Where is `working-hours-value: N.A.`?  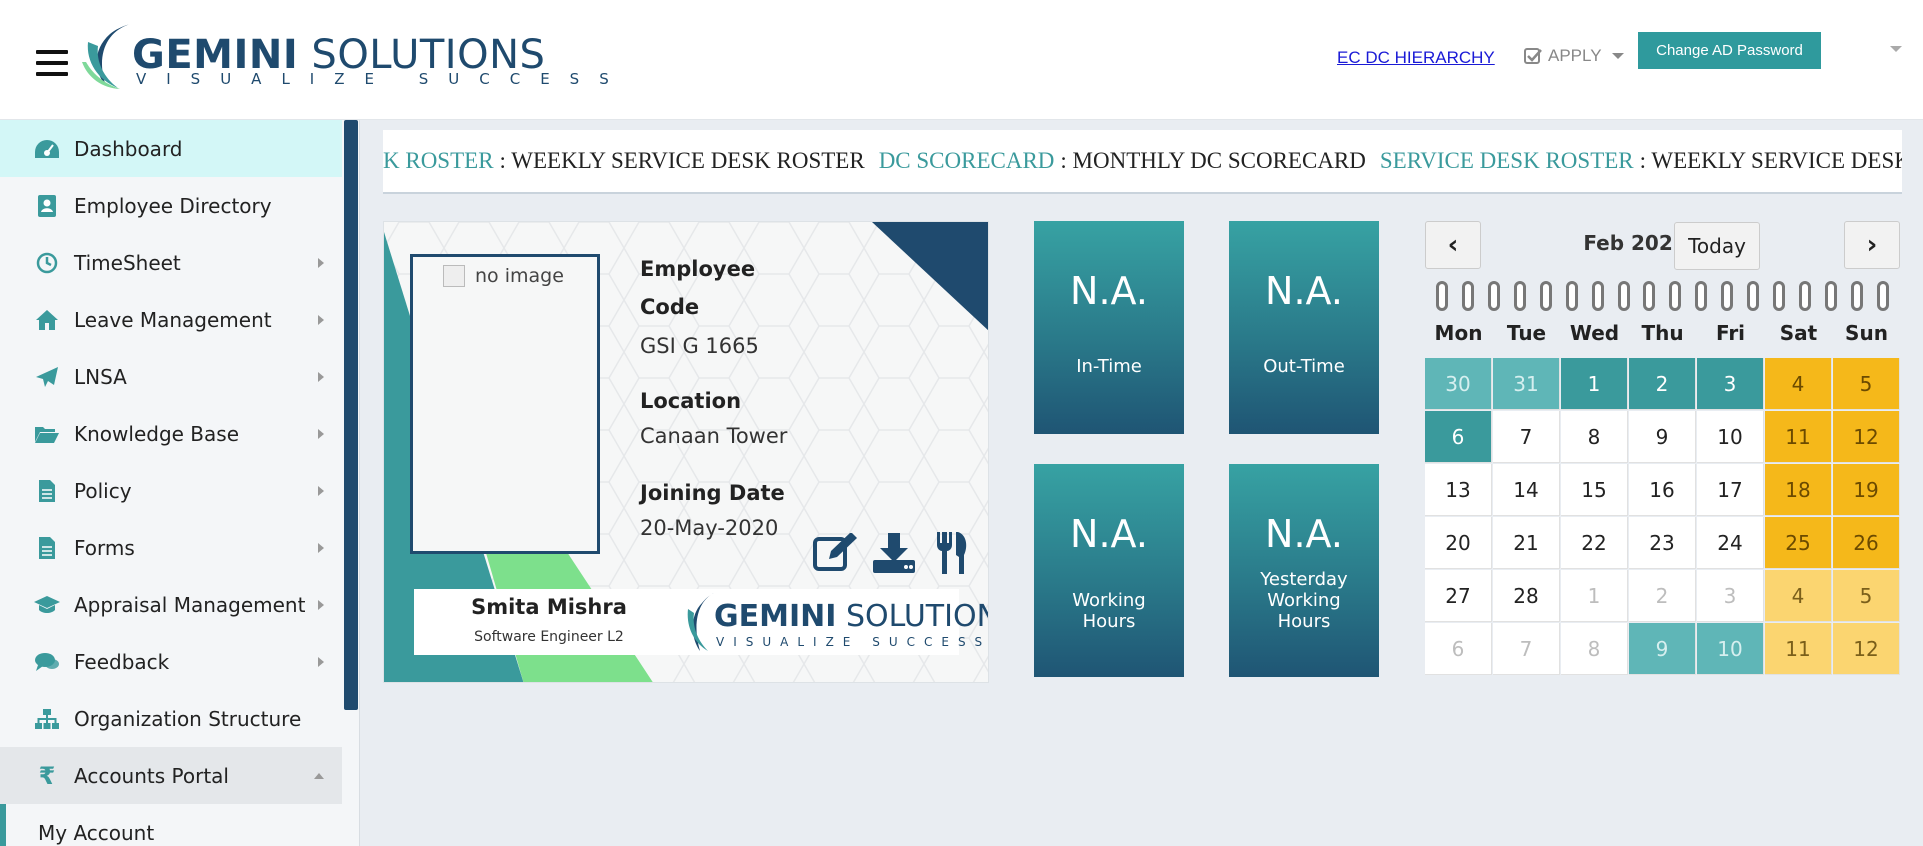
working-hours-value: N.A. is located at coordinates (1109, 534).